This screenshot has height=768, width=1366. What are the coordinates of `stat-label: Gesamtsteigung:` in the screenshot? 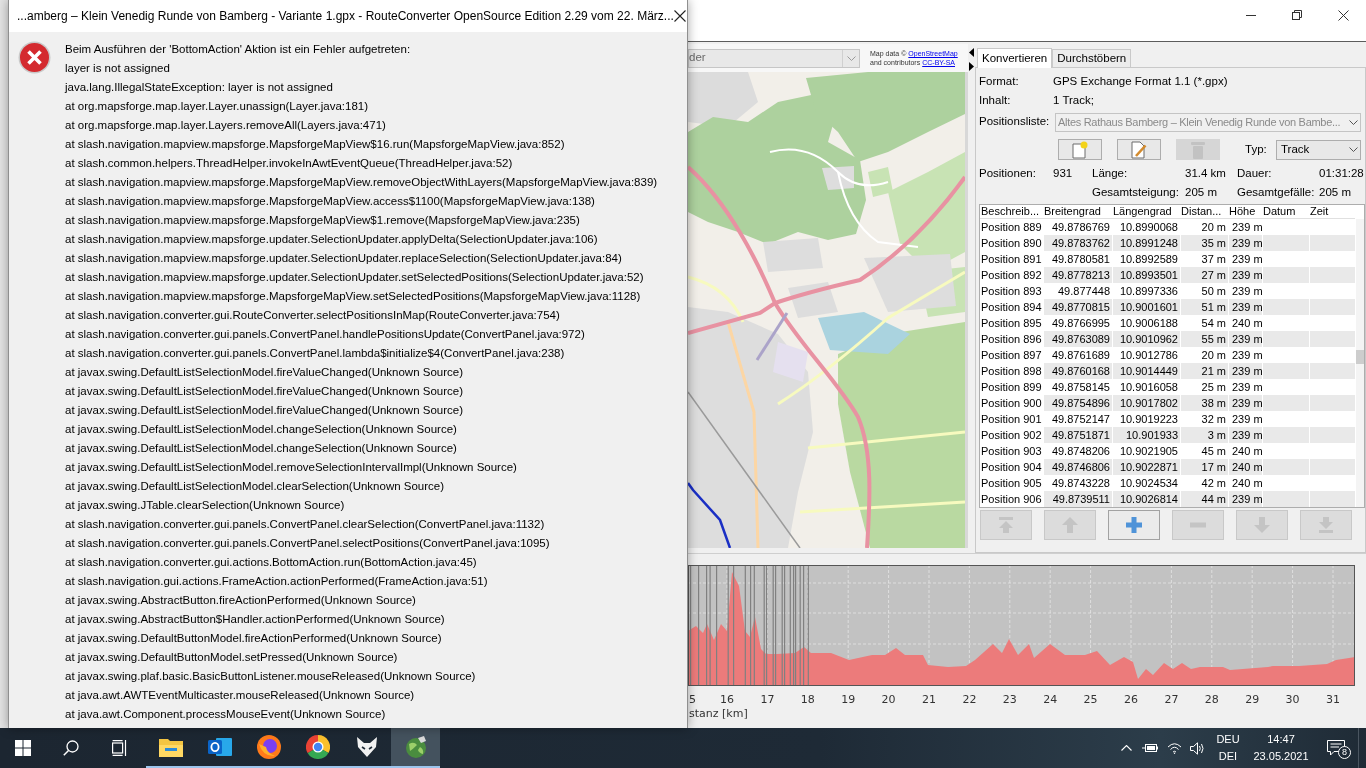 It's located at (1136, 192).